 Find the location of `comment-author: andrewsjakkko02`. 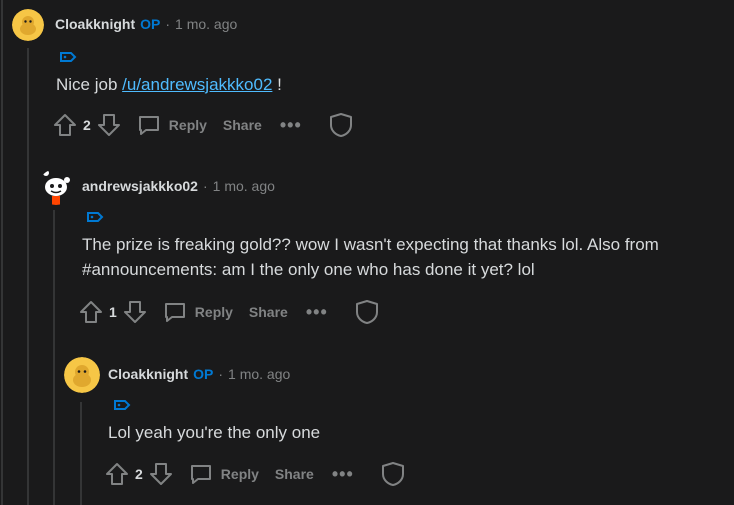

comment-author: andrewsjakkko02 is located at coordinates (140, 186).